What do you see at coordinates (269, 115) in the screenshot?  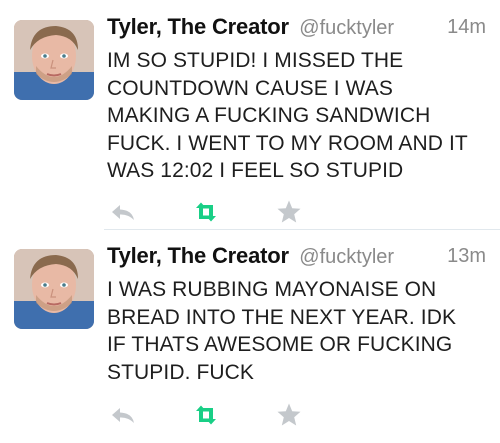 I see `tweet-text-line: MAKING A FUCKING SANDWICH` at bounding box center [269, 115].